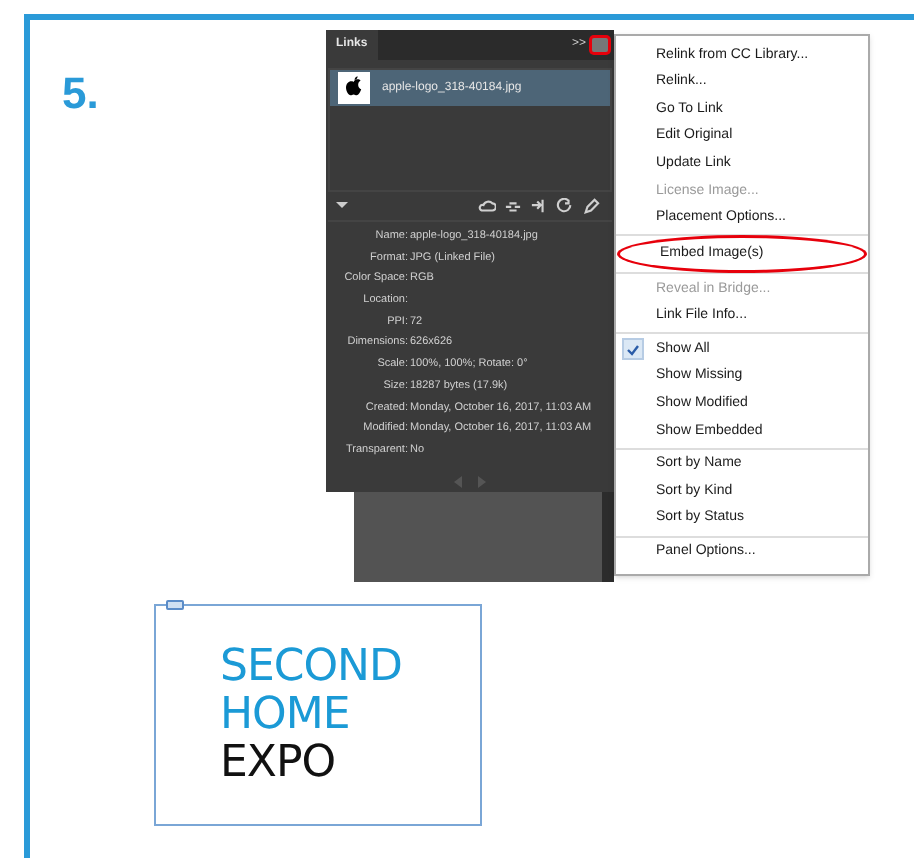  What do you see at coordinates (175, 605) in the screenshot?
I see `link-badge-icon` at bounding box center [175, 605].